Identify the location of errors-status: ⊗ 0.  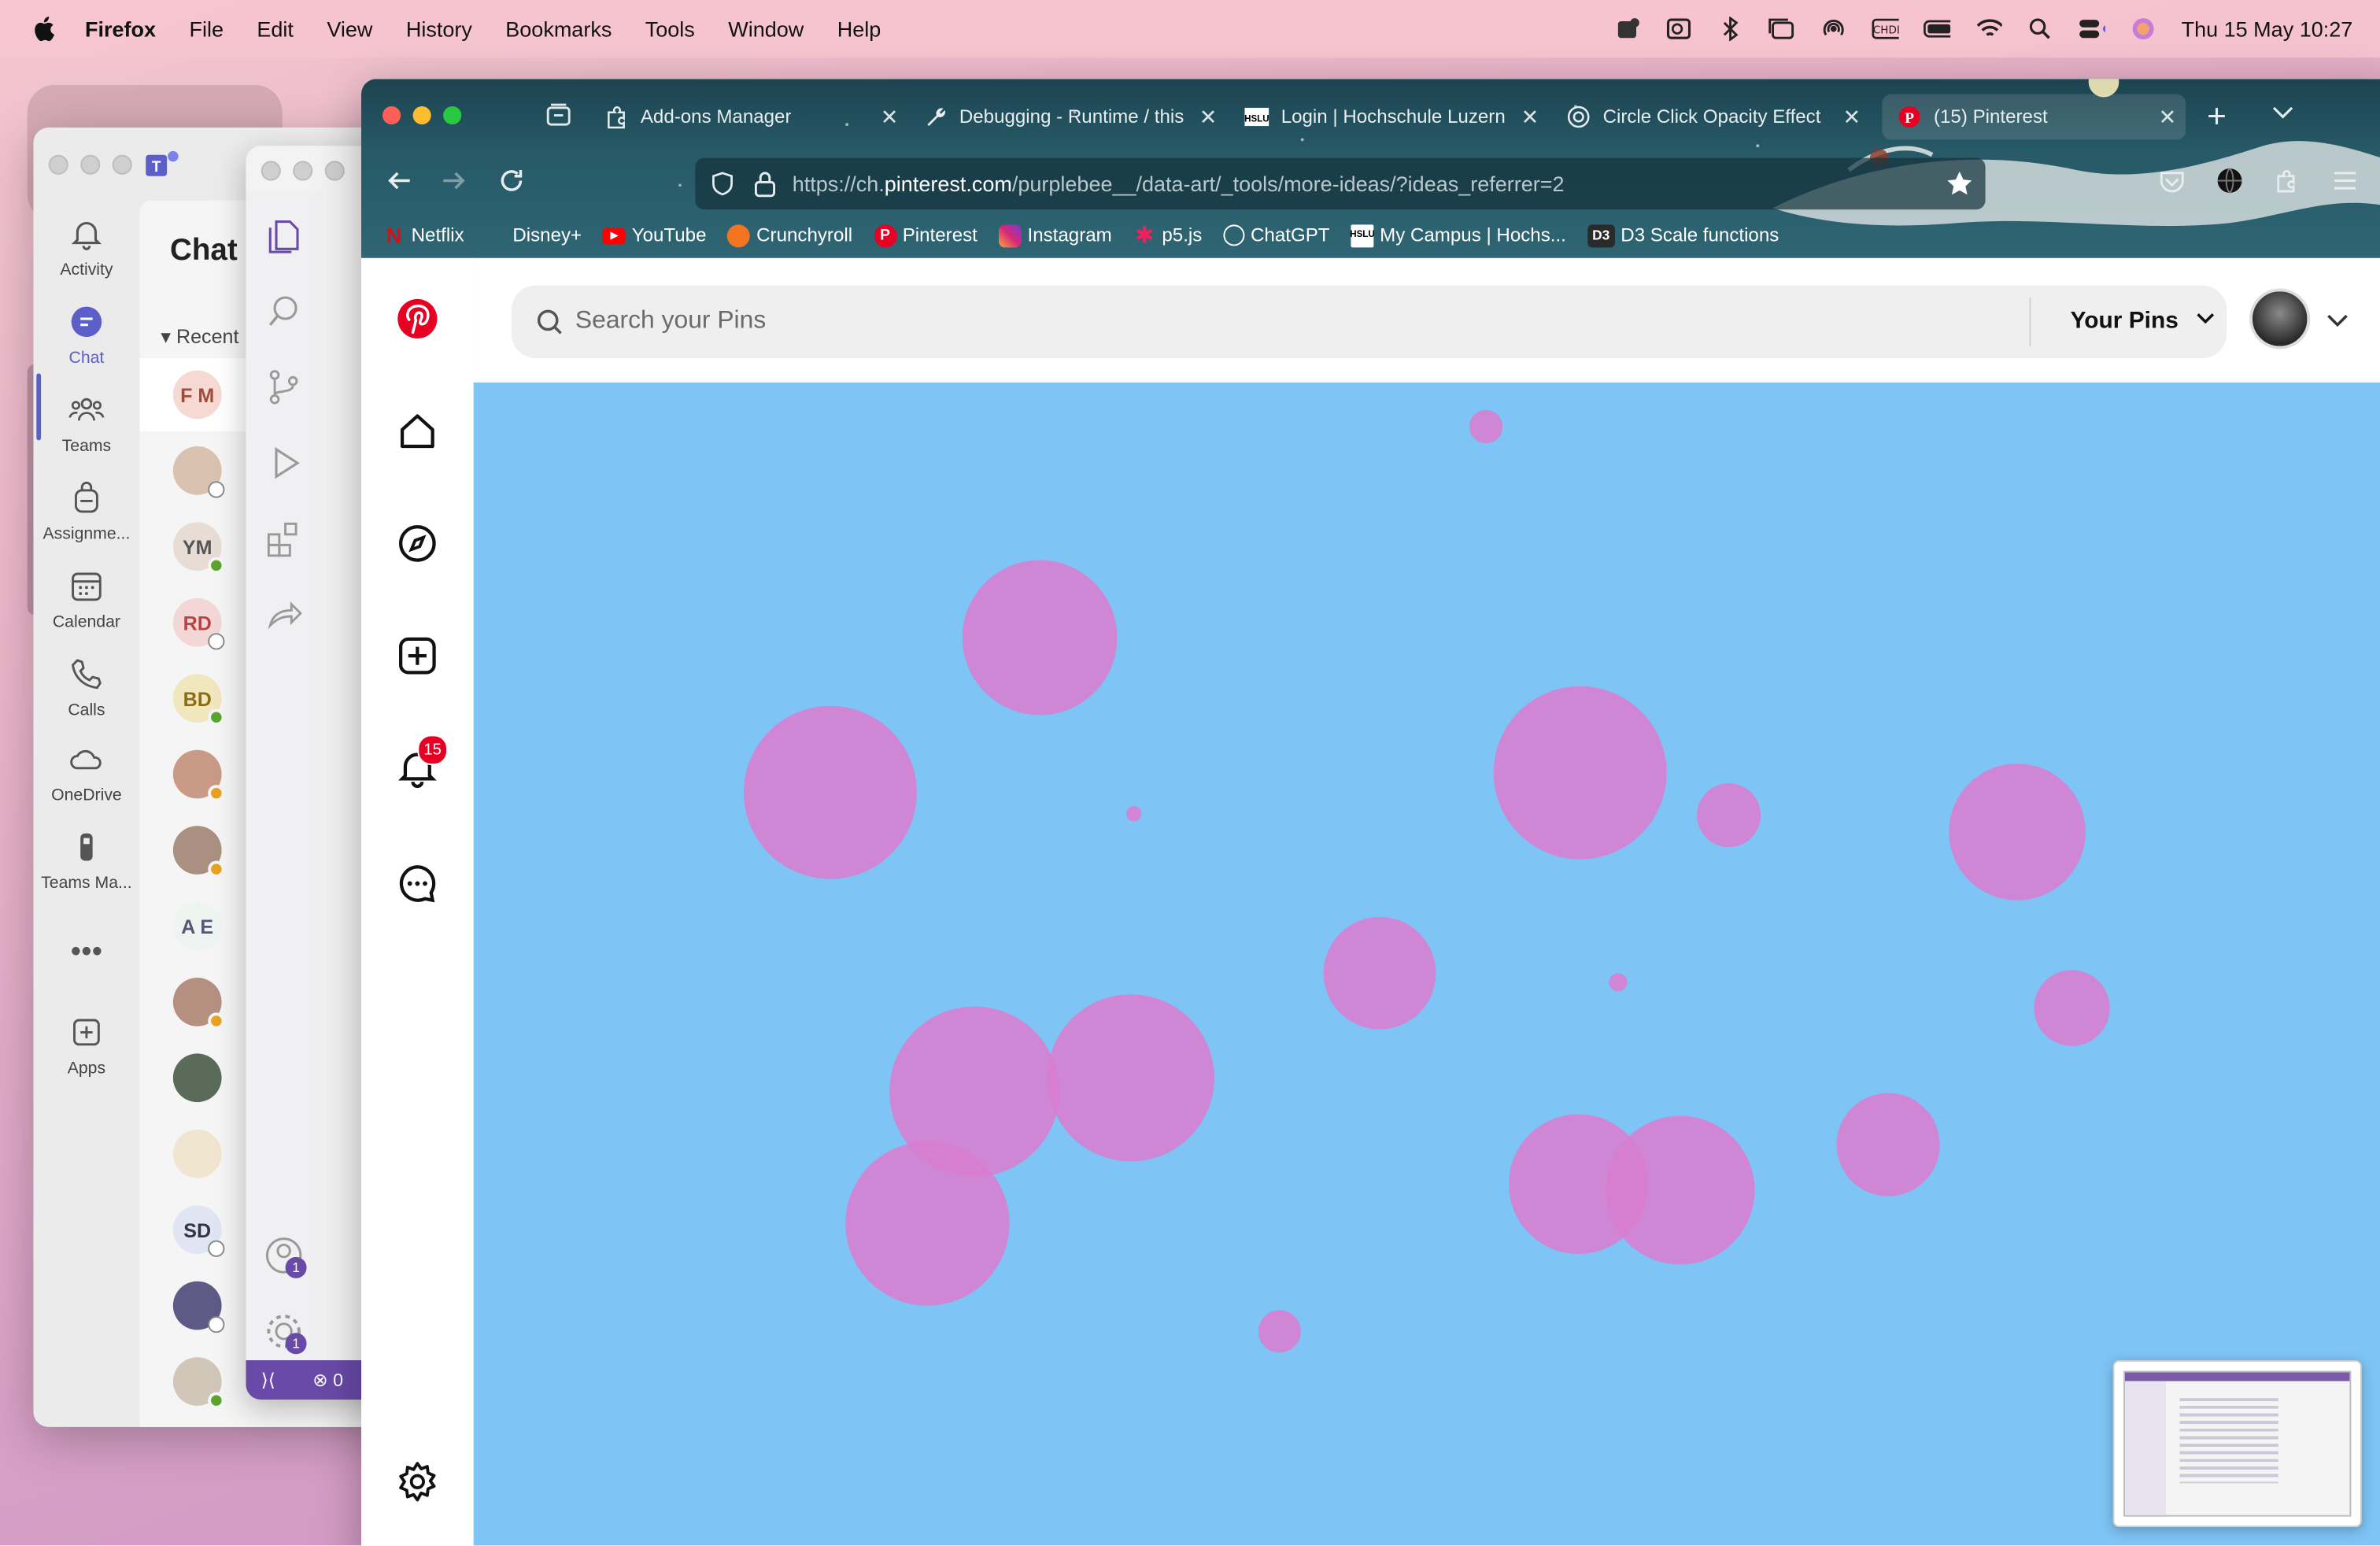
(327, 1380).